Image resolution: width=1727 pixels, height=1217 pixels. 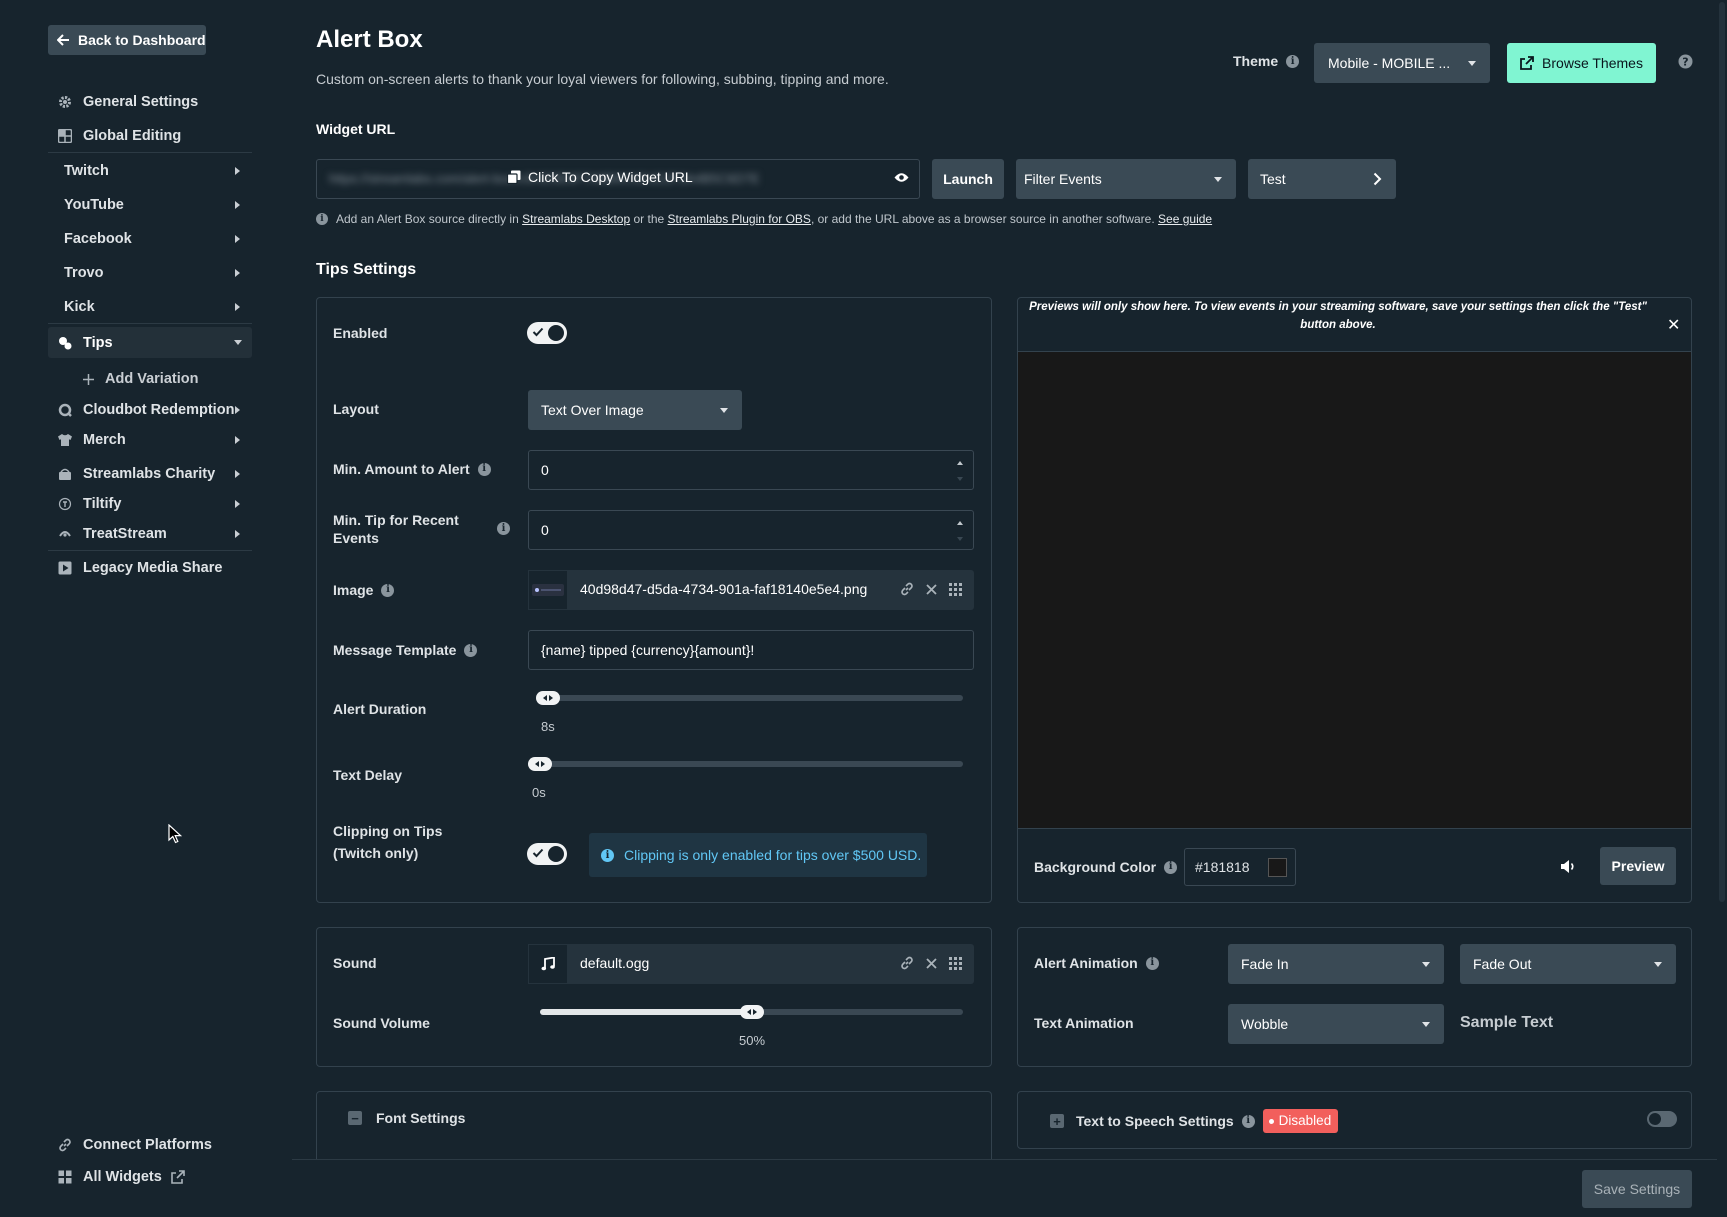 I want to click on sound-volume-label: Sound Volume, so click(x=381, y=1023).